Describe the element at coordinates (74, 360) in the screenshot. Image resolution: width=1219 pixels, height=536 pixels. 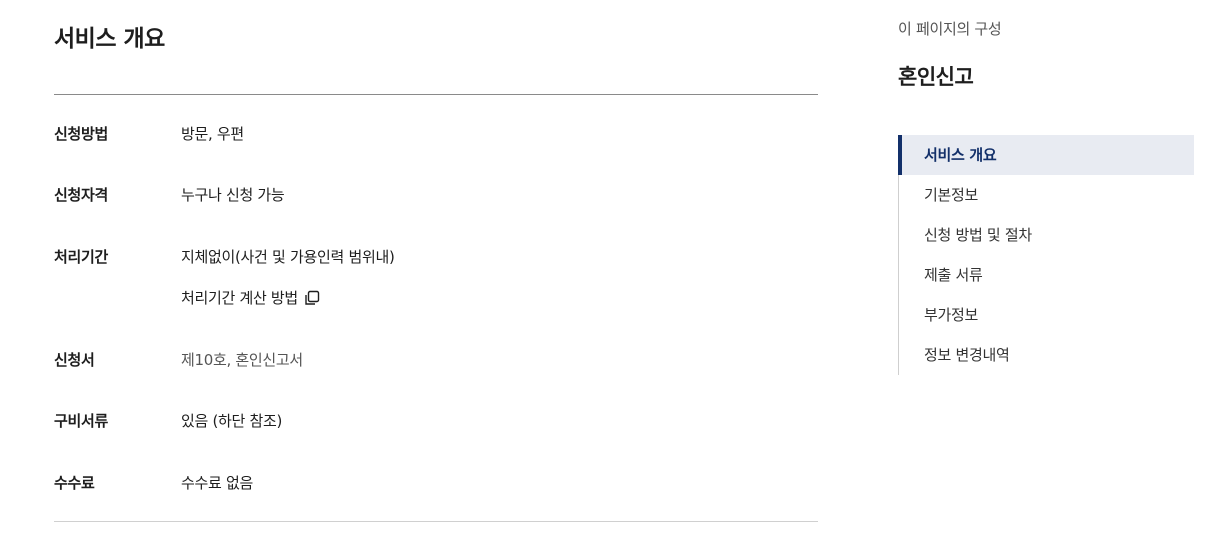
I see `row-label: 신청서` at that location.